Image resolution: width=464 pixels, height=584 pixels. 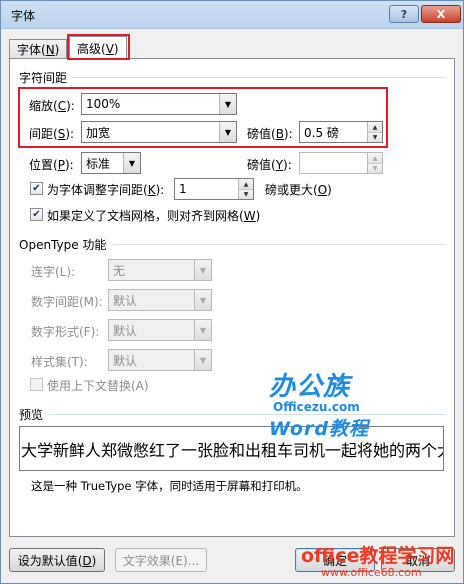 I want to click on watermark-site: Officezu.com, so click(x=316, y=407).